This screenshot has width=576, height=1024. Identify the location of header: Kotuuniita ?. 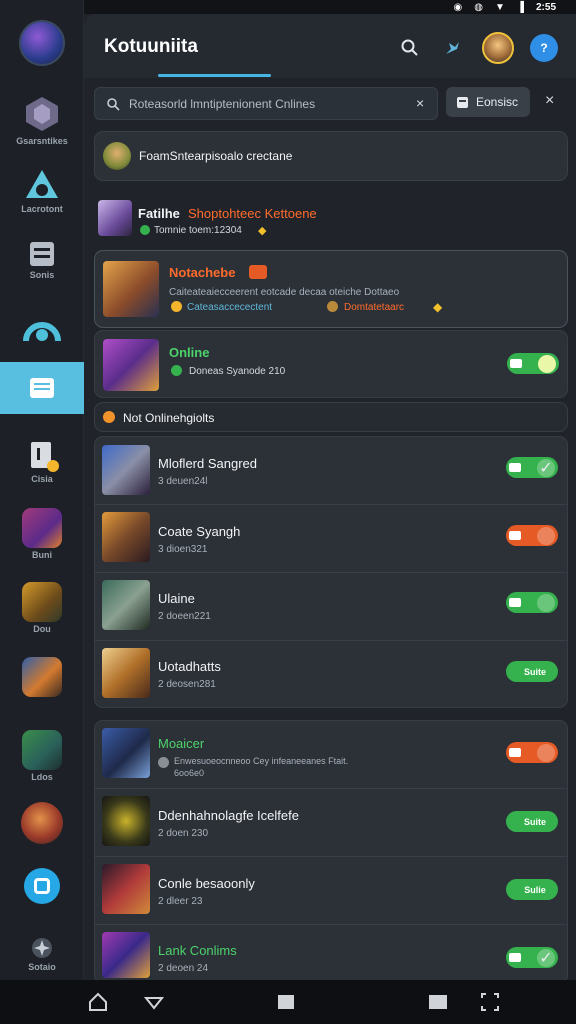
(330, 46).